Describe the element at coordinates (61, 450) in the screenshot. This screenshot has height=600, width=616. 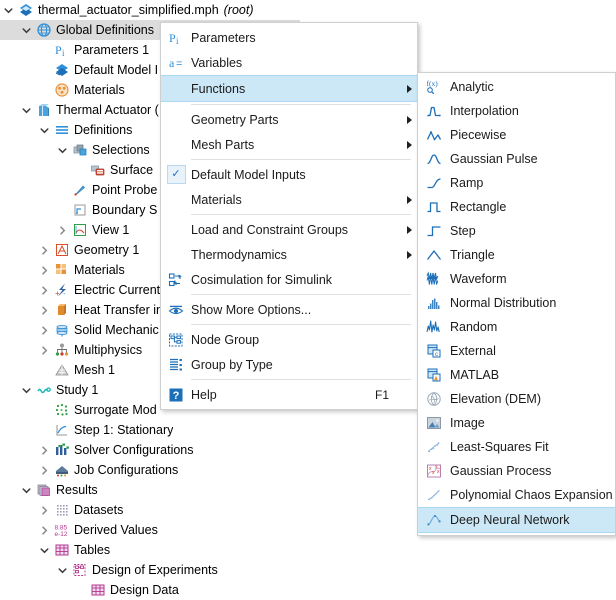
I see `solver-configurations-icon` at that location.